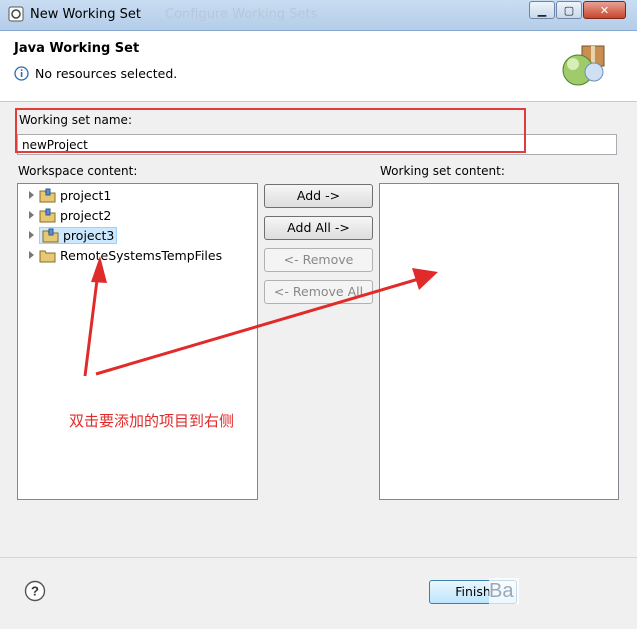 The height and width of the screenshot is (629, 637). Describe the element at coordinates (504, 591) in the screenshot. I see `watermark-logo: Ba` at that location.